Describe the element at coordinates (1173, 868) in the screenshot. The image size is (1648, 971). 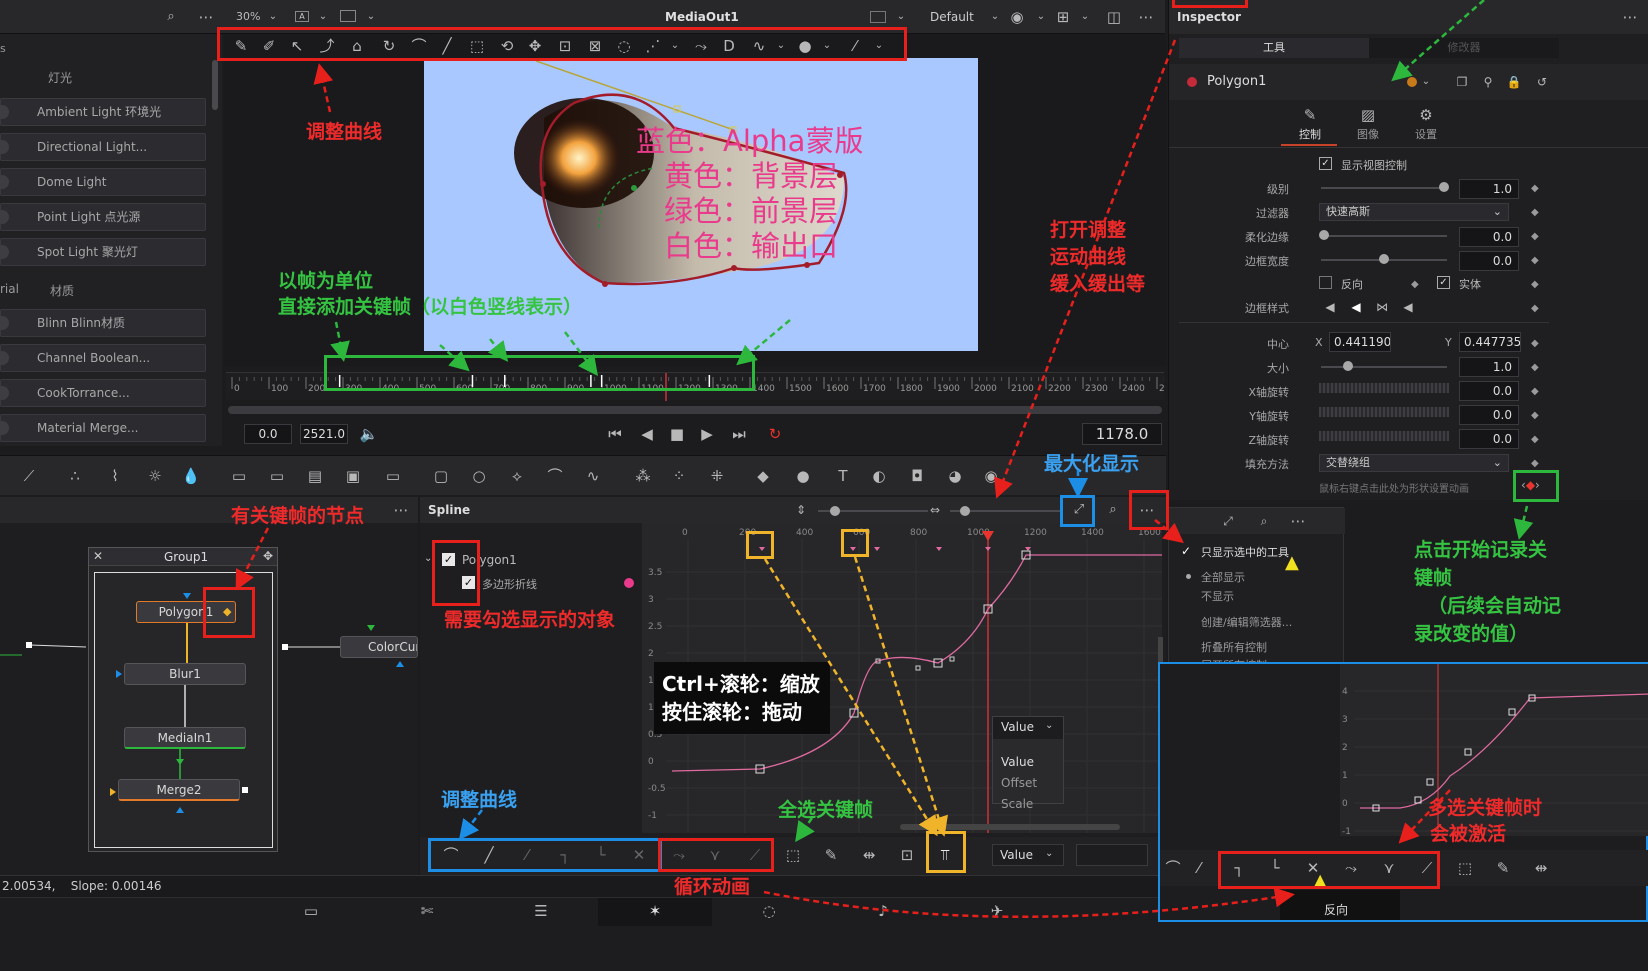
I see `smooth-icon: ⌒` at that location.